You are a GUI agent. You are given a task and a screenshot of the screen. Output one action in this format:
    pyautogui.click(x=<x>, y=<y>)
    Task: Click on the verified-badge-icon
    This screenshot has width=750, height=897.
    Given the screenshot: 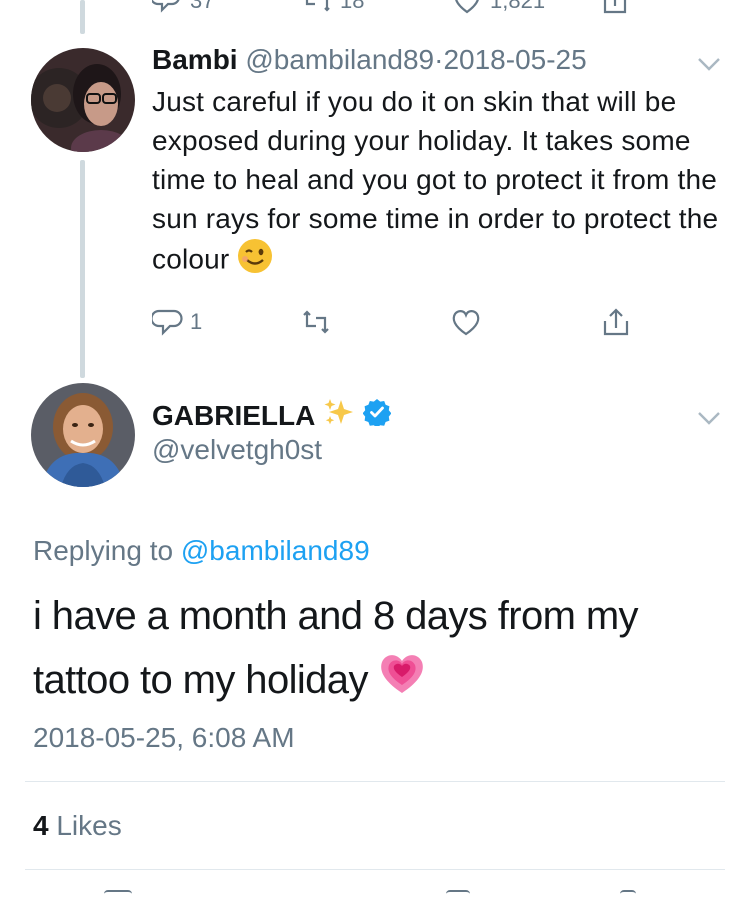 What is the action you would take?
    pyautogui.click(x=377, y=415)
    